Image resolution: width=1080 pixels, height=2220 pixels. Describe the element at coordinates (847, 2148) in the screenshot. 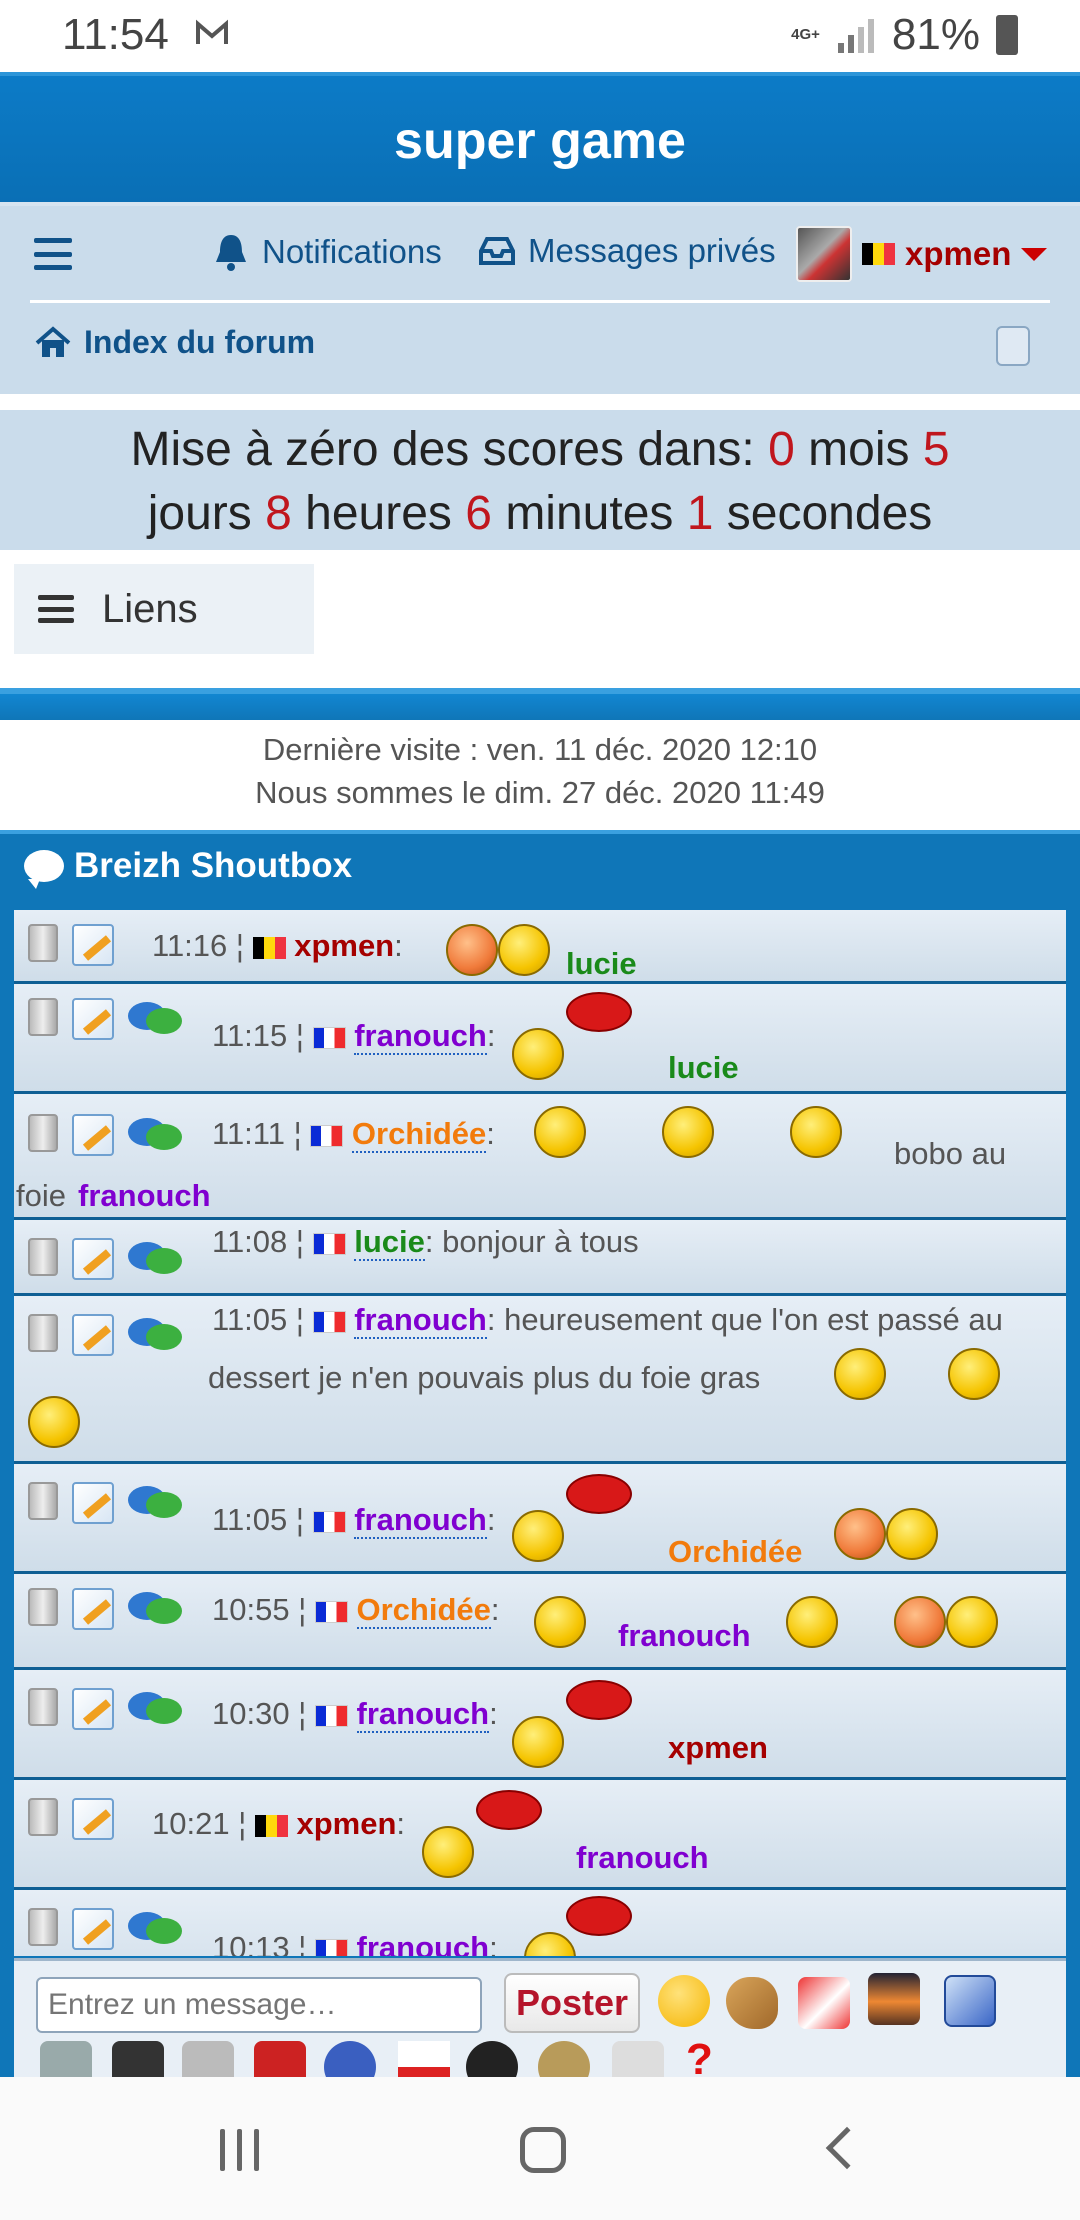

I see `back-icon` at that location.